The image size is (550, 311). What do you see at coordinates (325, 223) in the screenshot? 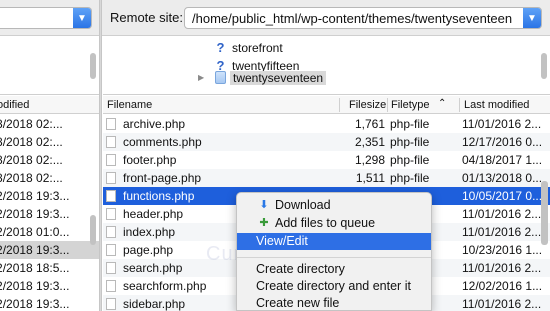
I see `menu-item-label: Add files to queue` at bounding box center [325, 223].